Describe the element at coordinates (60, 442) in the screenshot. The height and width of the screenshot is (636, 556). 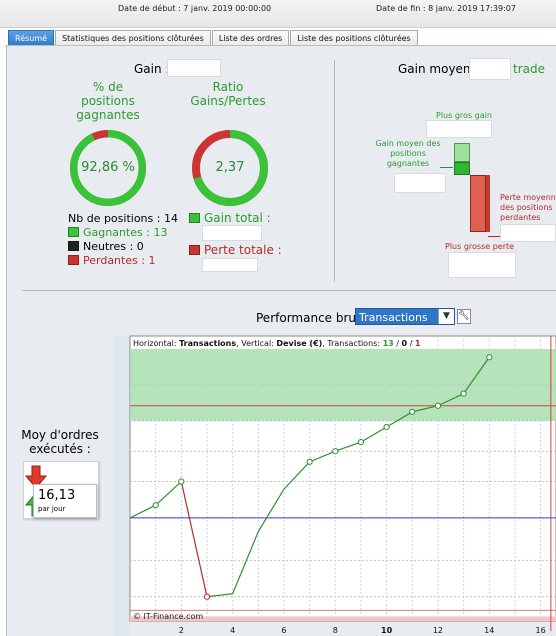
I see `orders-title: Moy d'ordres exécutés :` at that location.